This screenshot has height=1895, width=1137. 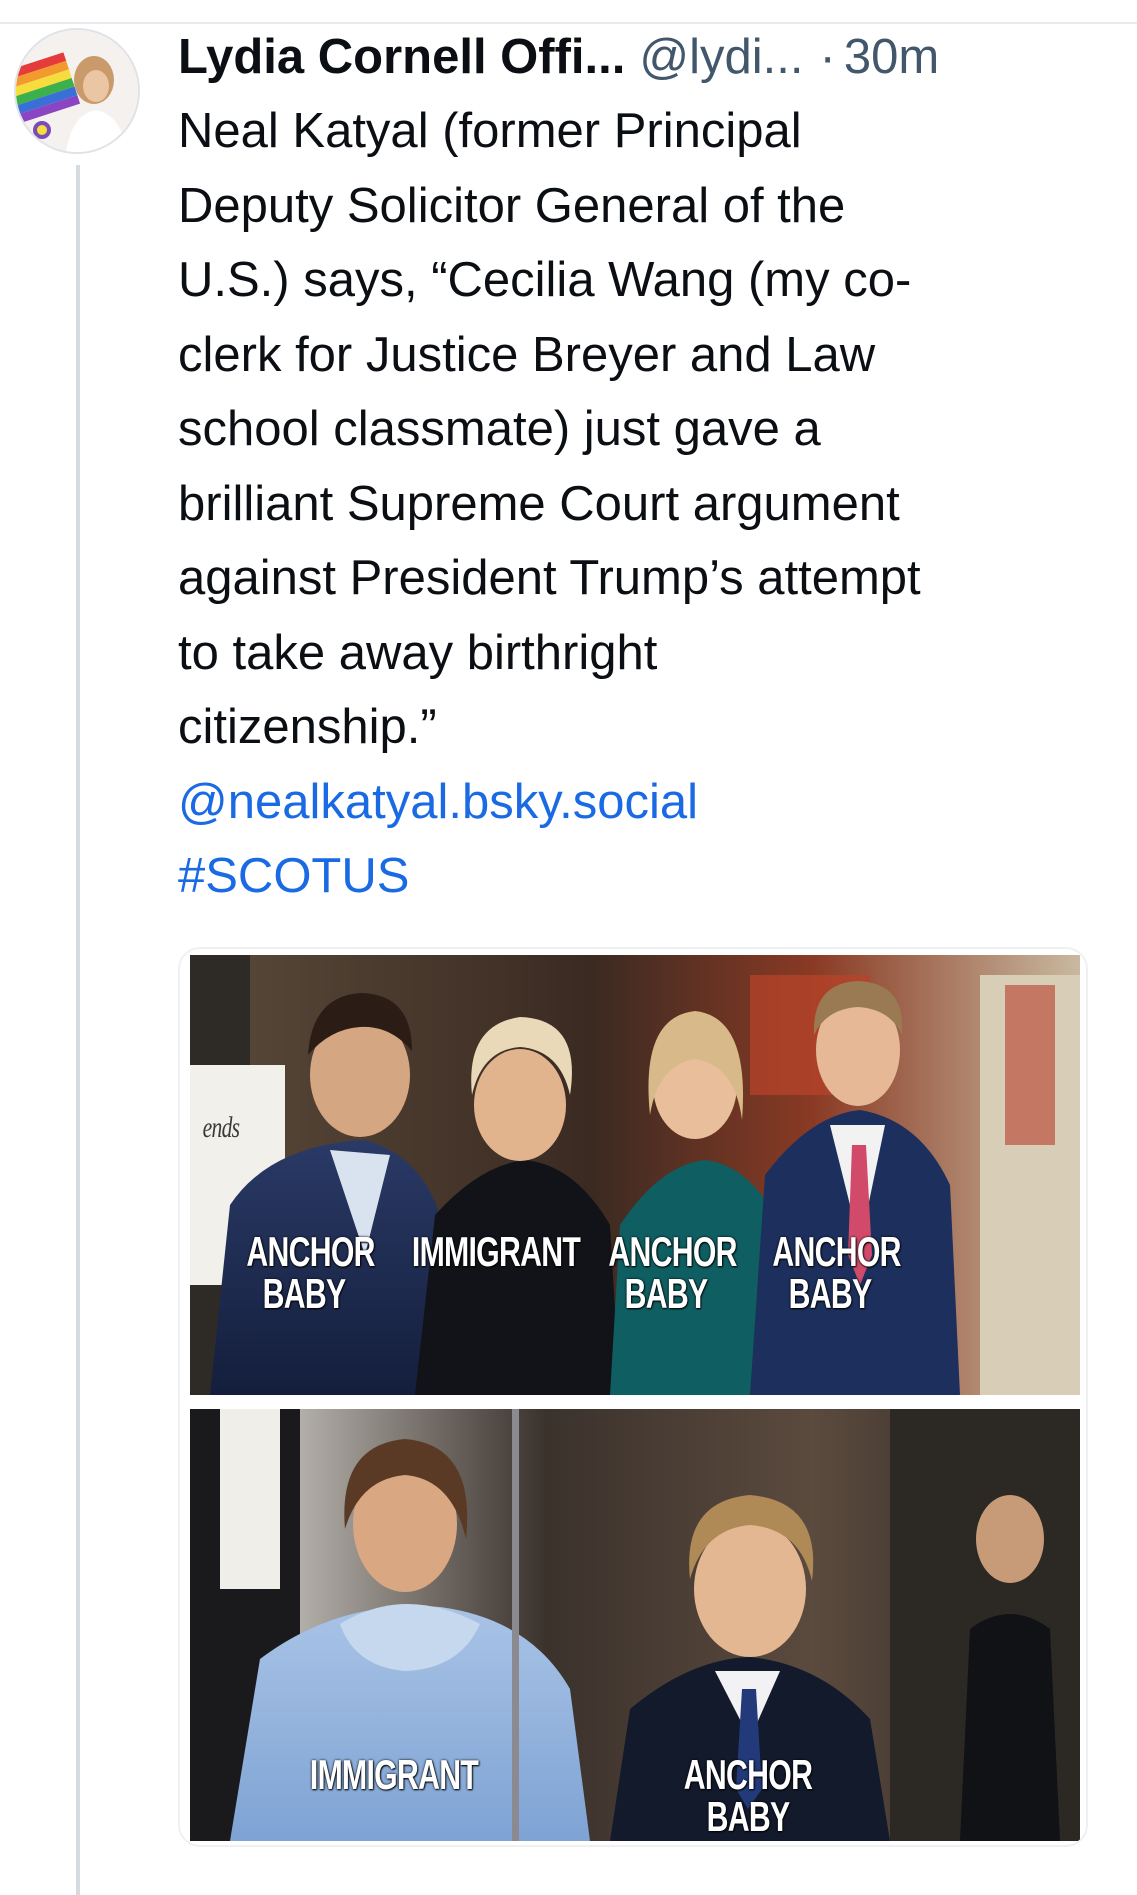 I want to click on post-timestamp: 30m, so click(x=891, y=57).